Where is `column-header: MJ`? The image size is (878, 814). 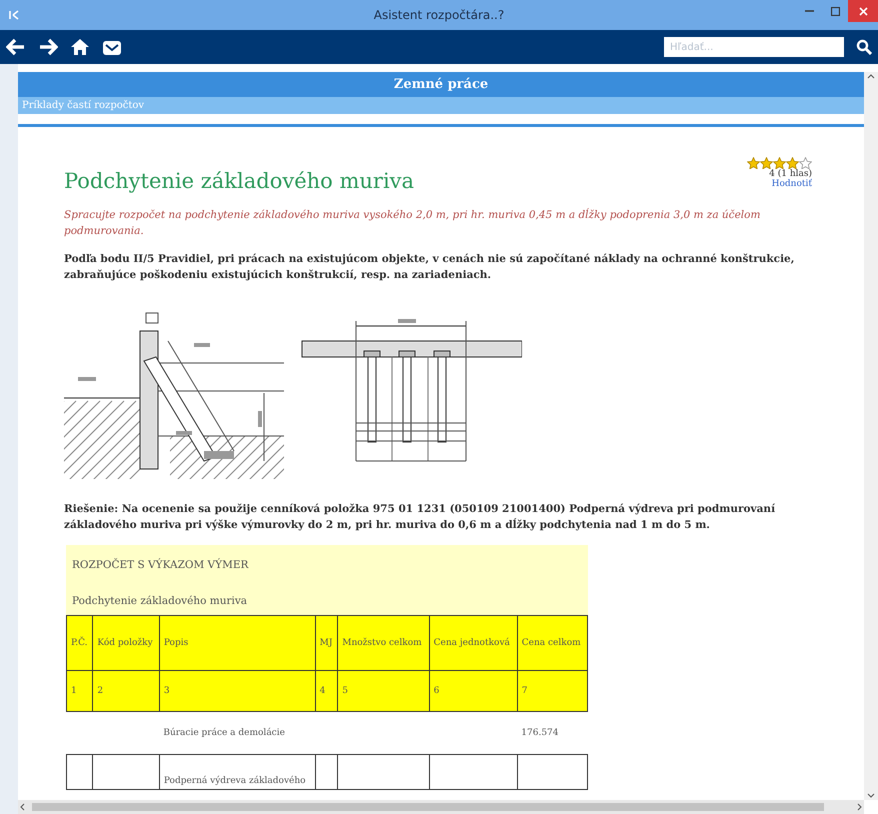
column-header: MJ is located at coordinates (326, 643).